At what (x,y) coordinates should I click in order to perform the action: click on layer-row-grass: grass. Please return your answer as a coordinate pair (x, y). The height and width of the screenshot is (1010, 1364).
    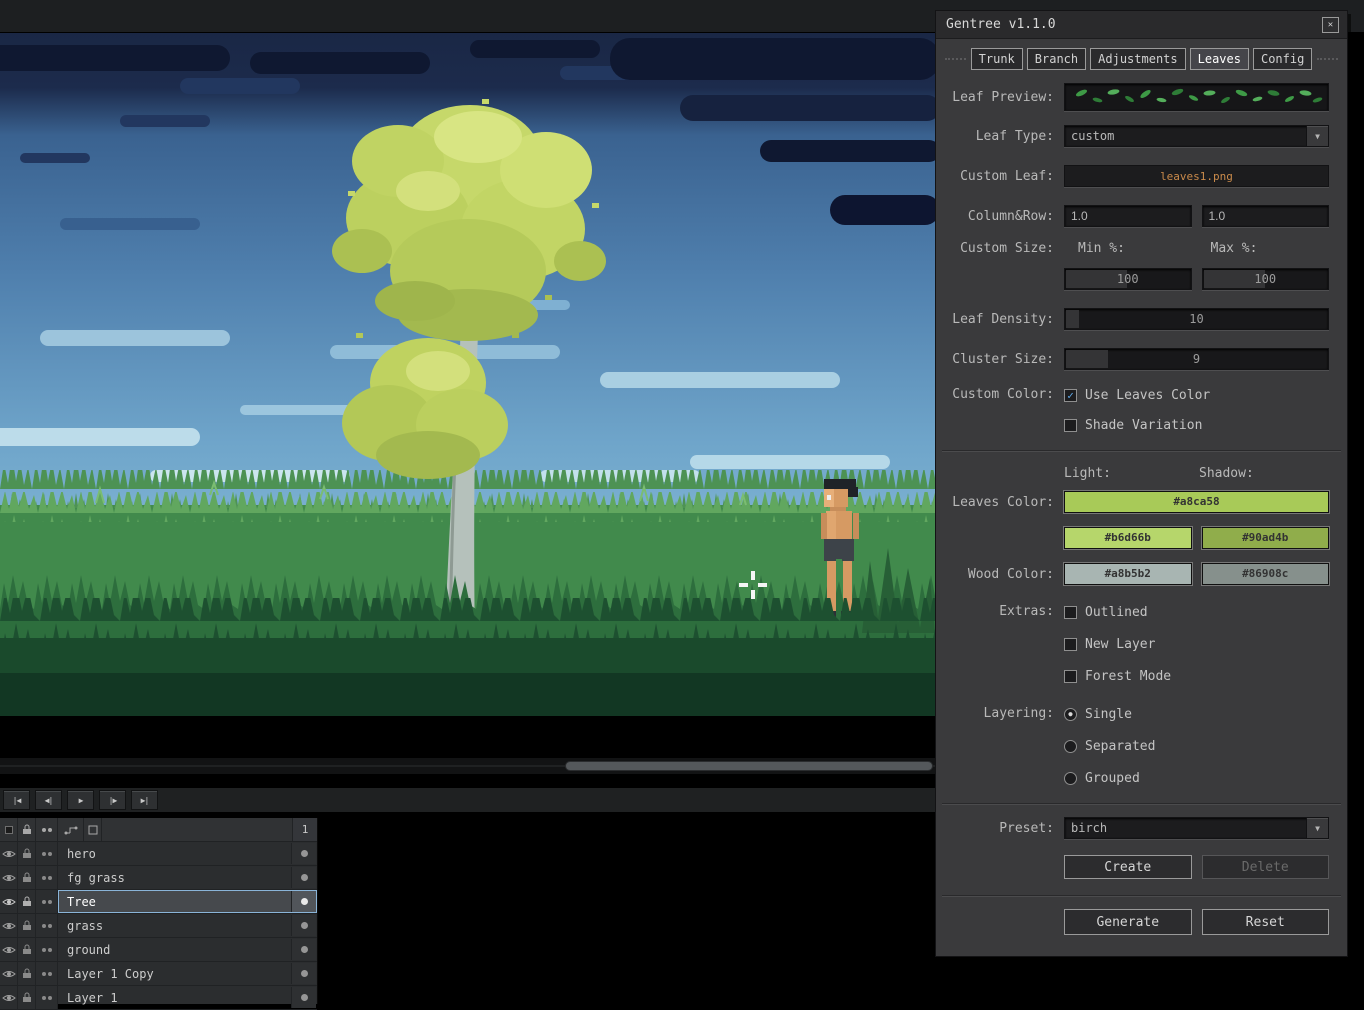
    Looking at the image, I should click on (158, 926).